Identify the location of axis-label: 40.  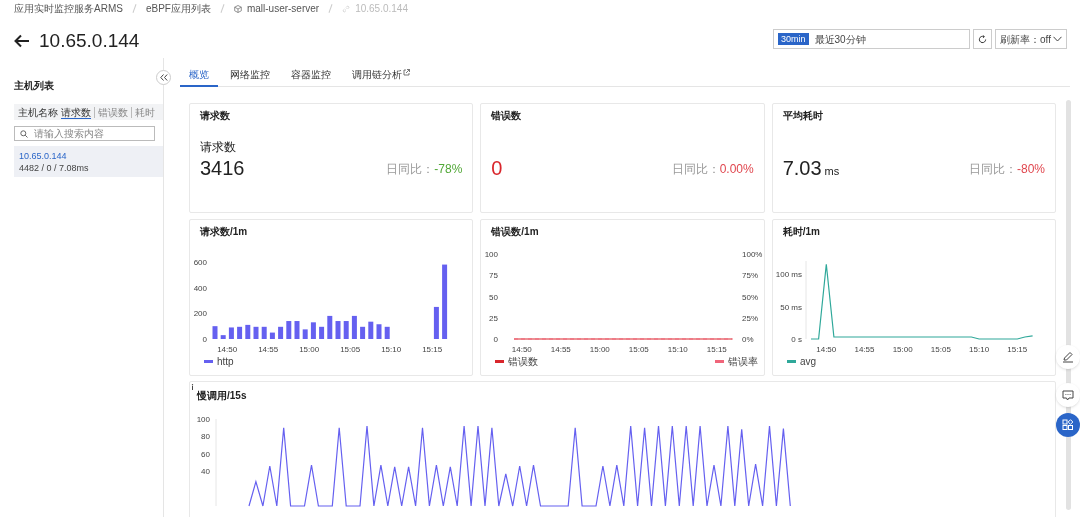
(205, 472).